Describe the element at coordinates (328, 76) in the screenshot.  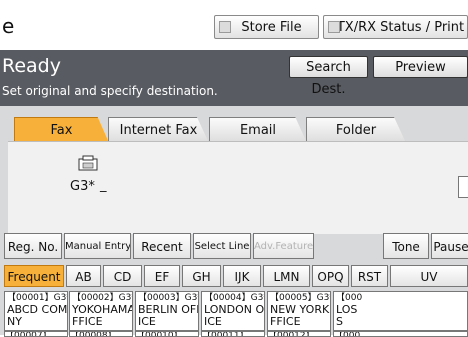
I see `search-dest-button: Search Dest.` at that location.